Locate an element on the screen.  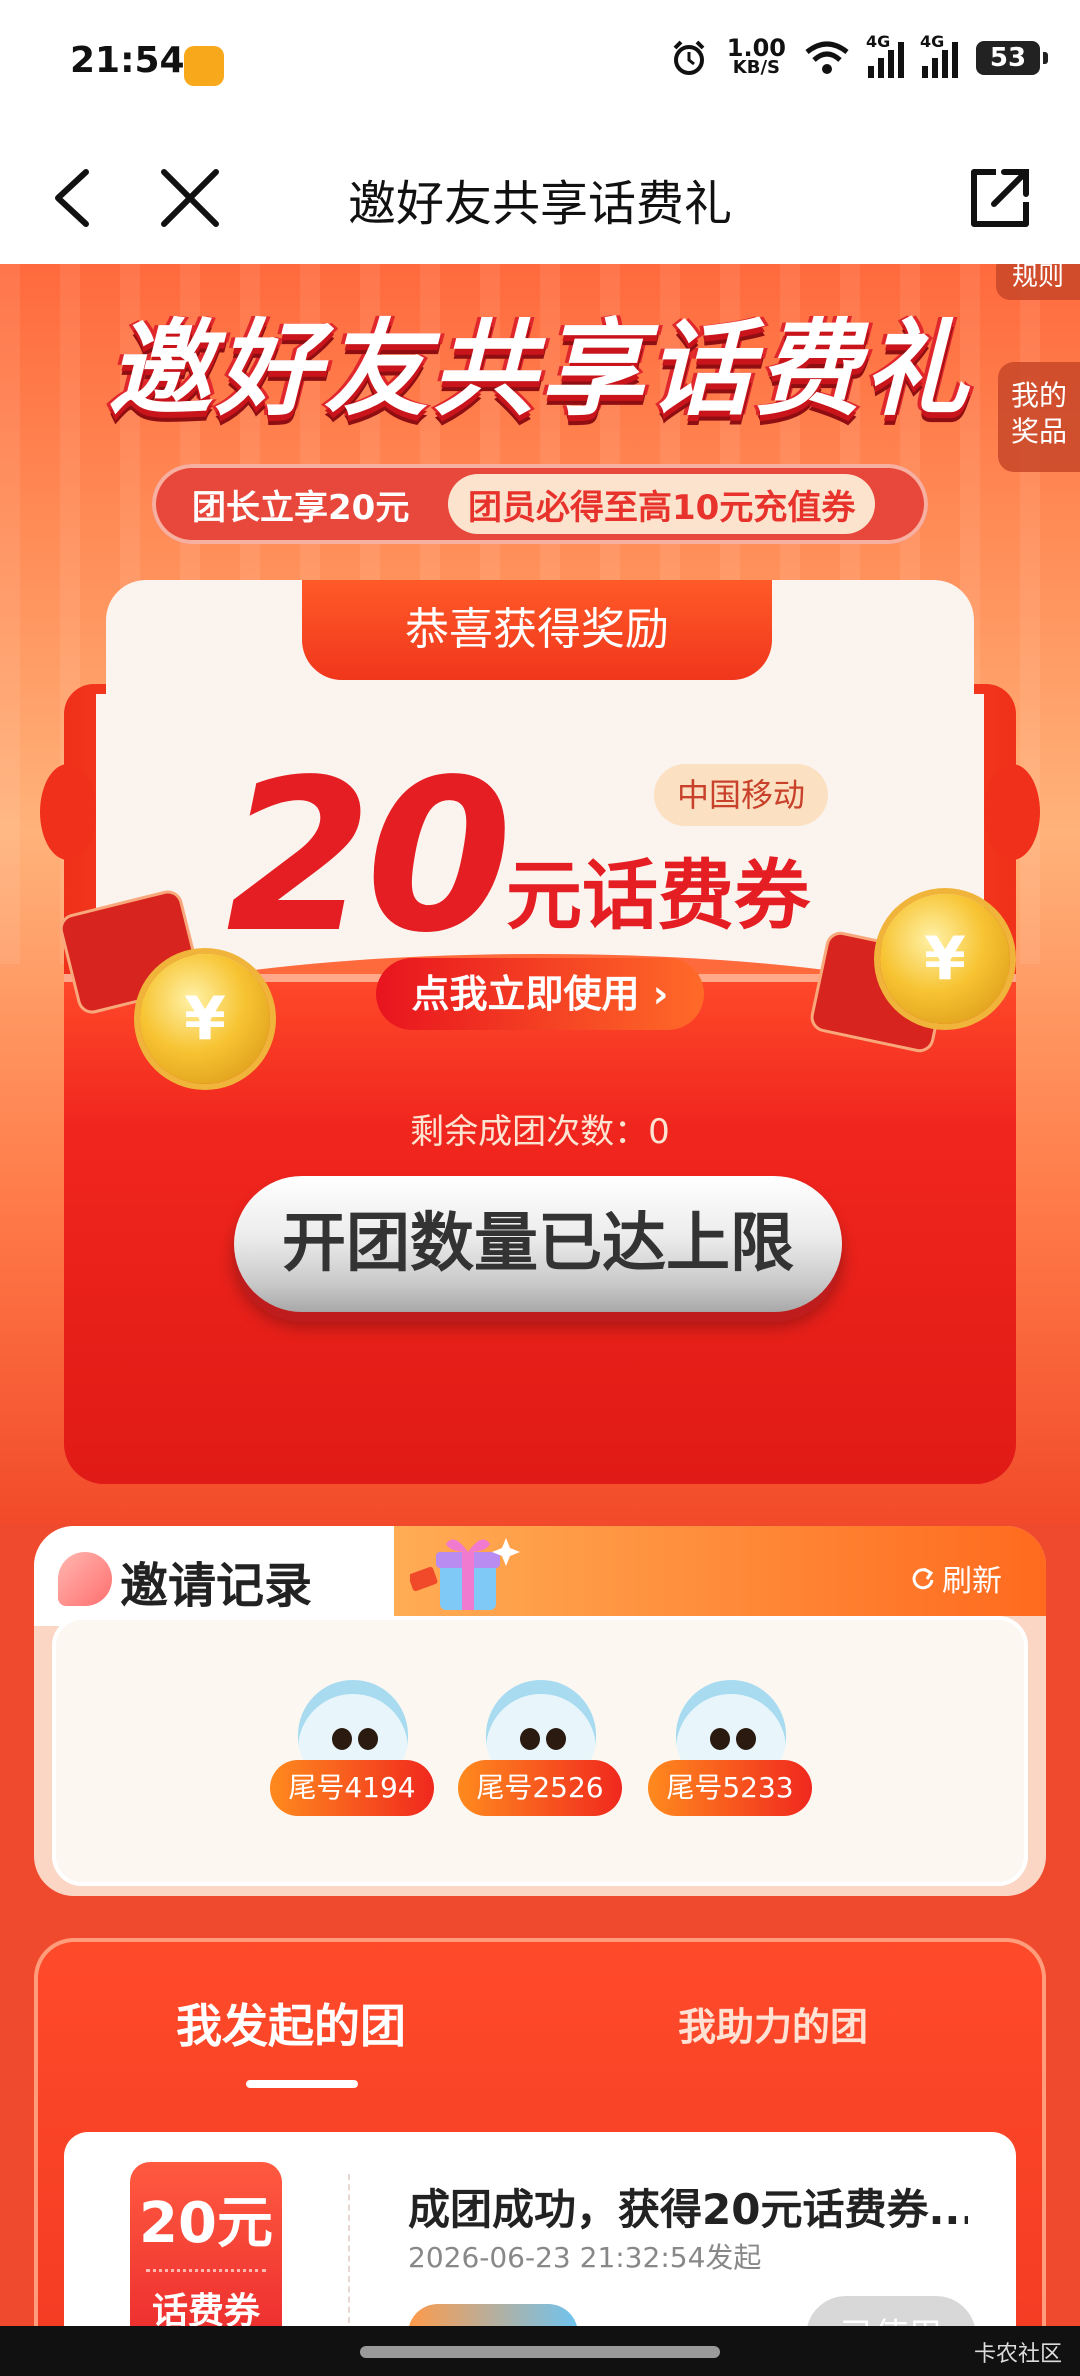
member-reward-text: 团员必得至高10元充值券 is located at coordinates (662, 504).